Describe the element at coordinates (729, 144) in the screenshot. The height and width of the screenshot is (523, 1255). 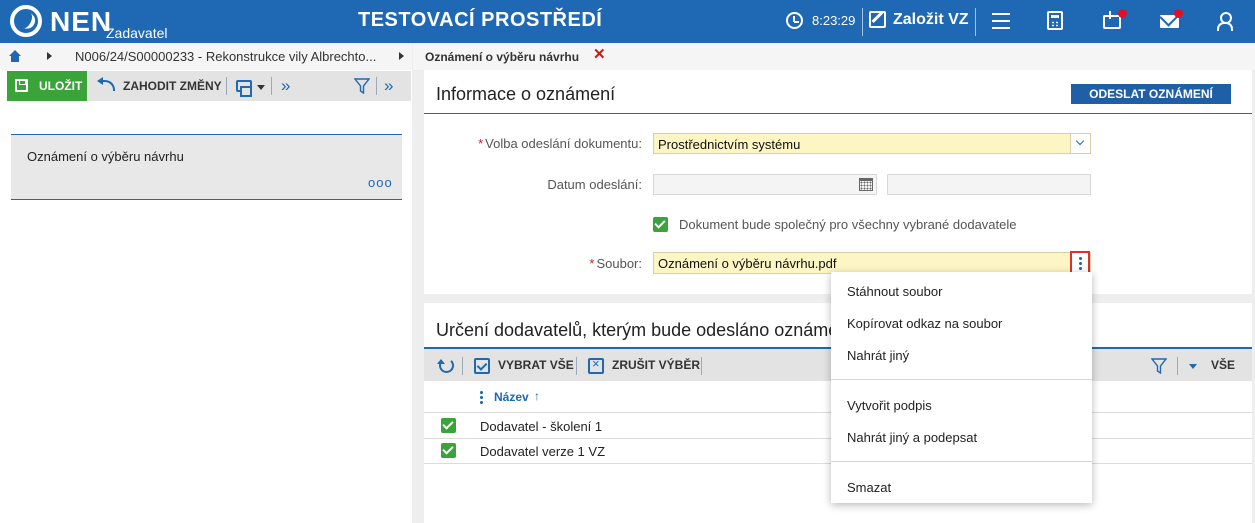
I see `send-method-value: Prostřednictvím systému` at that location.